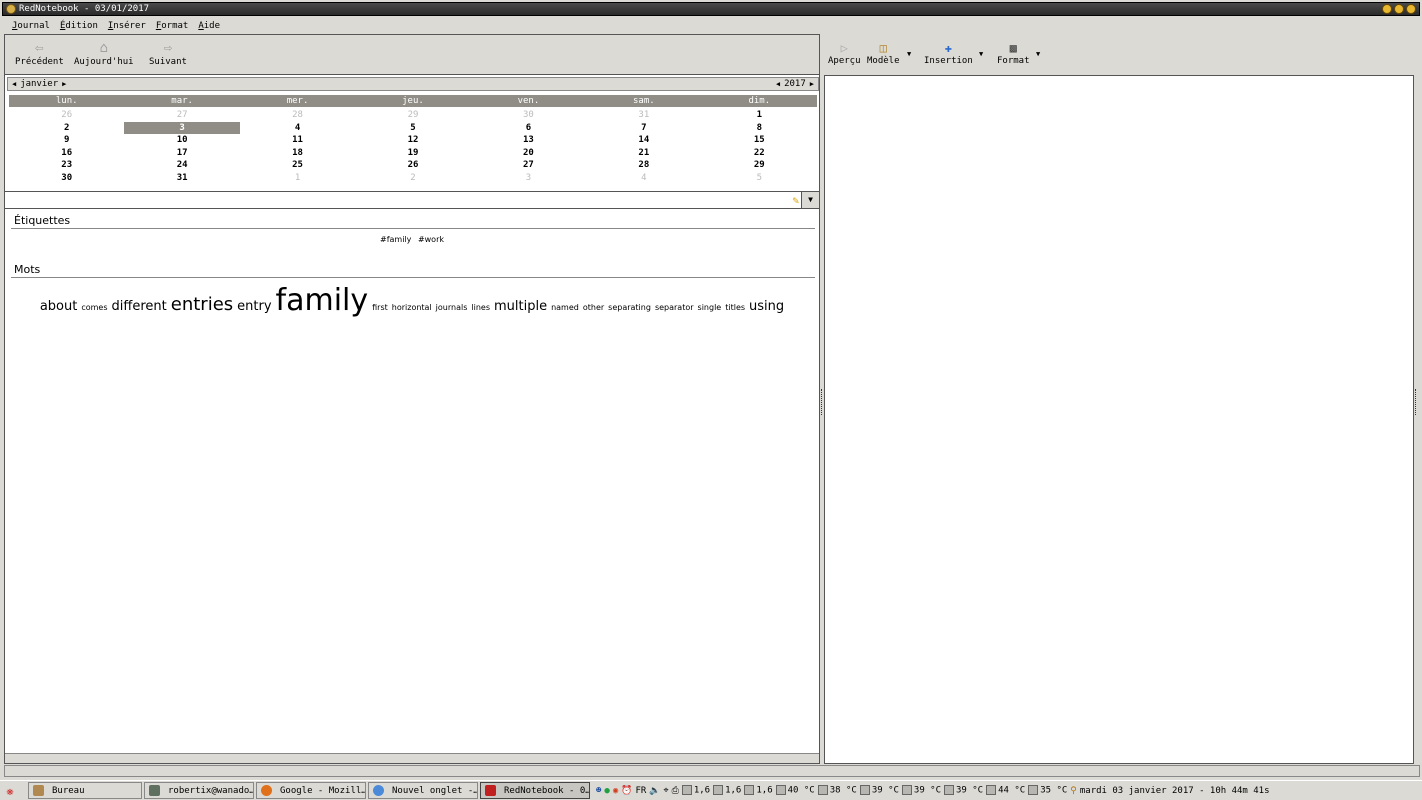 Image resolution: width=1422 pixels, height=800 pixels. I want to click on today-button: ⌂ Aujourd'hui, so click(104, 53).